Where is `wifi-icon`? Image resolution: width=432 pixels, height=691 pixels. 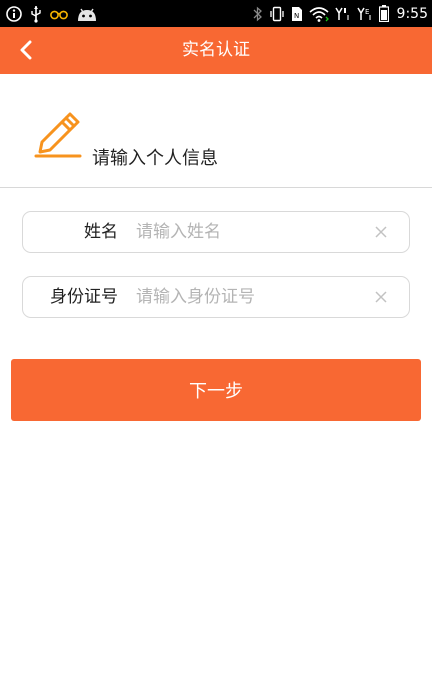
wifi-icon is located at coordinates (319, 13).